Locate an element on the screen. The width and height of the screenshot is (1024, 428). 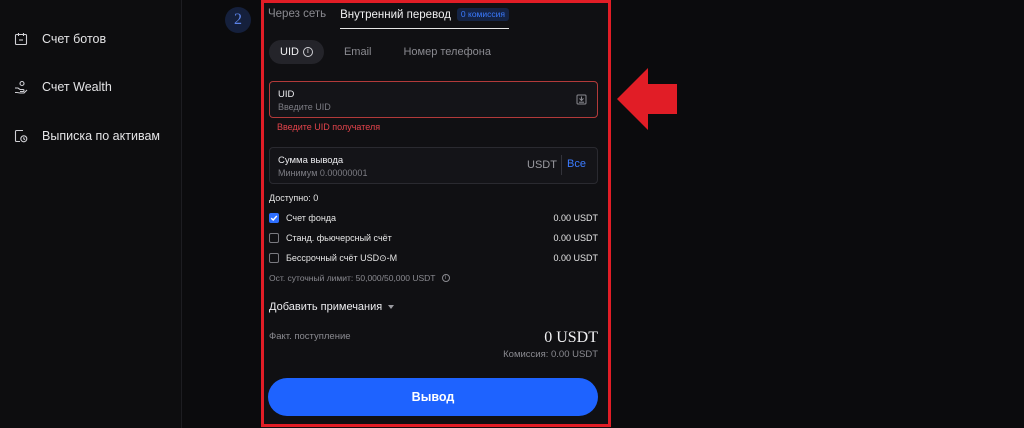
tab-internal-transfer-label: Внутренний перевод is located at coordinates (395, 14).